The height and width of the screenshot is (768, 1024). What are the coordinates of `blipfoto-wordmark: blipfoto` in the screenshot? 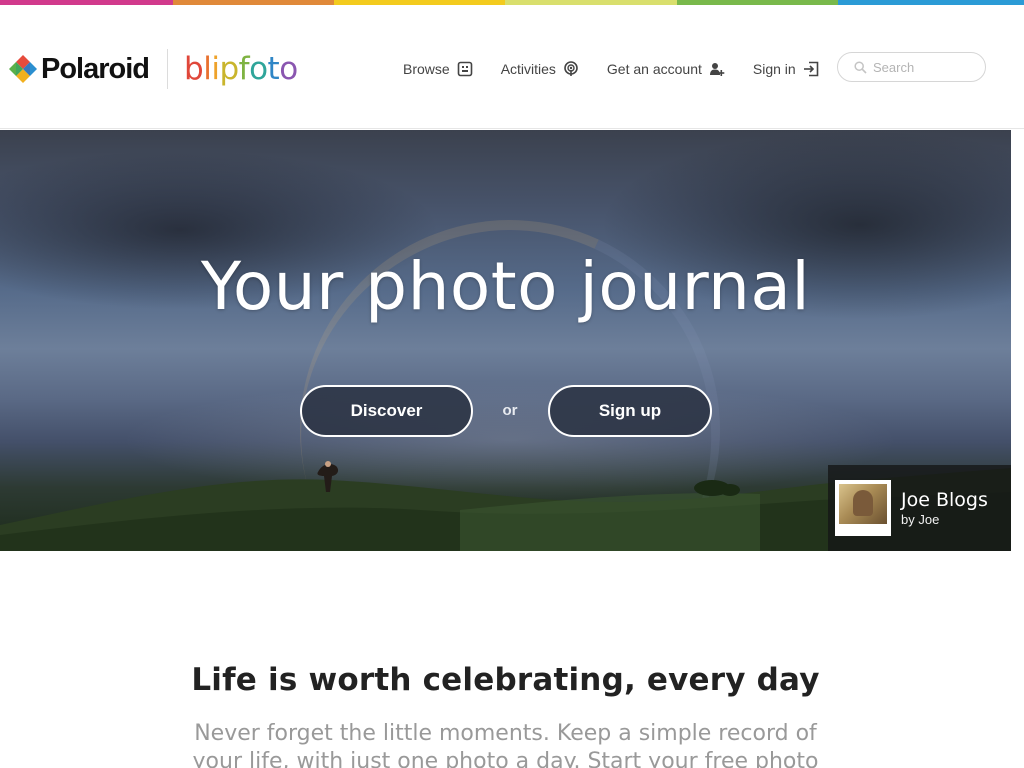 It's located at (241, 69).